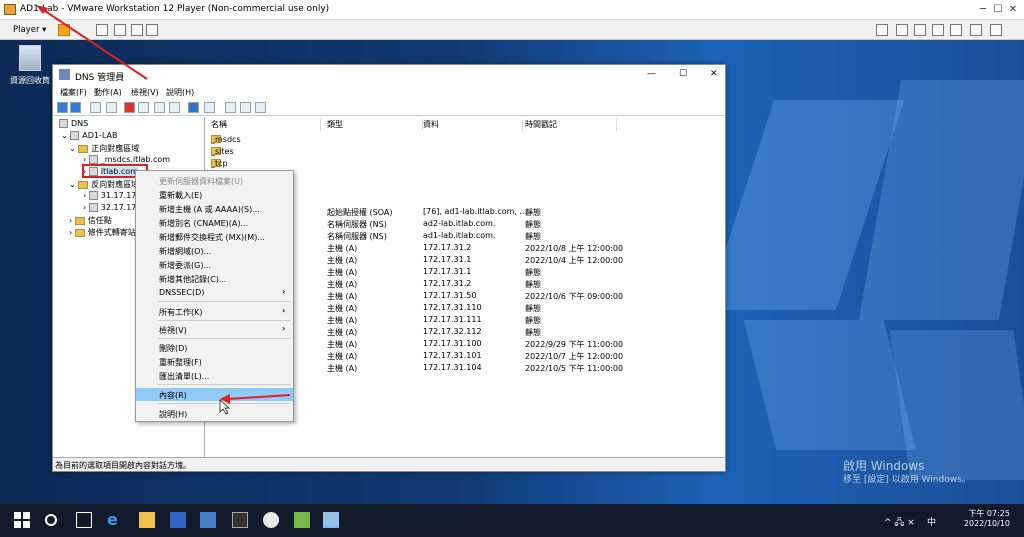 The width and height of the screenshot is (1024, 537). Describe the element at coordinates (208, 520) in the screenshot. I see `admin-tools-icon` at that location.